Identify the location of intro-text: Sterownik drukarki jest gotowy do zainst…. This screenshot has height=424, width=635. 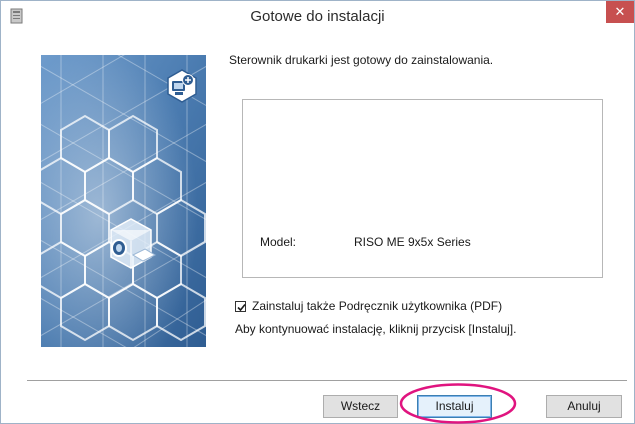
(361, 60).